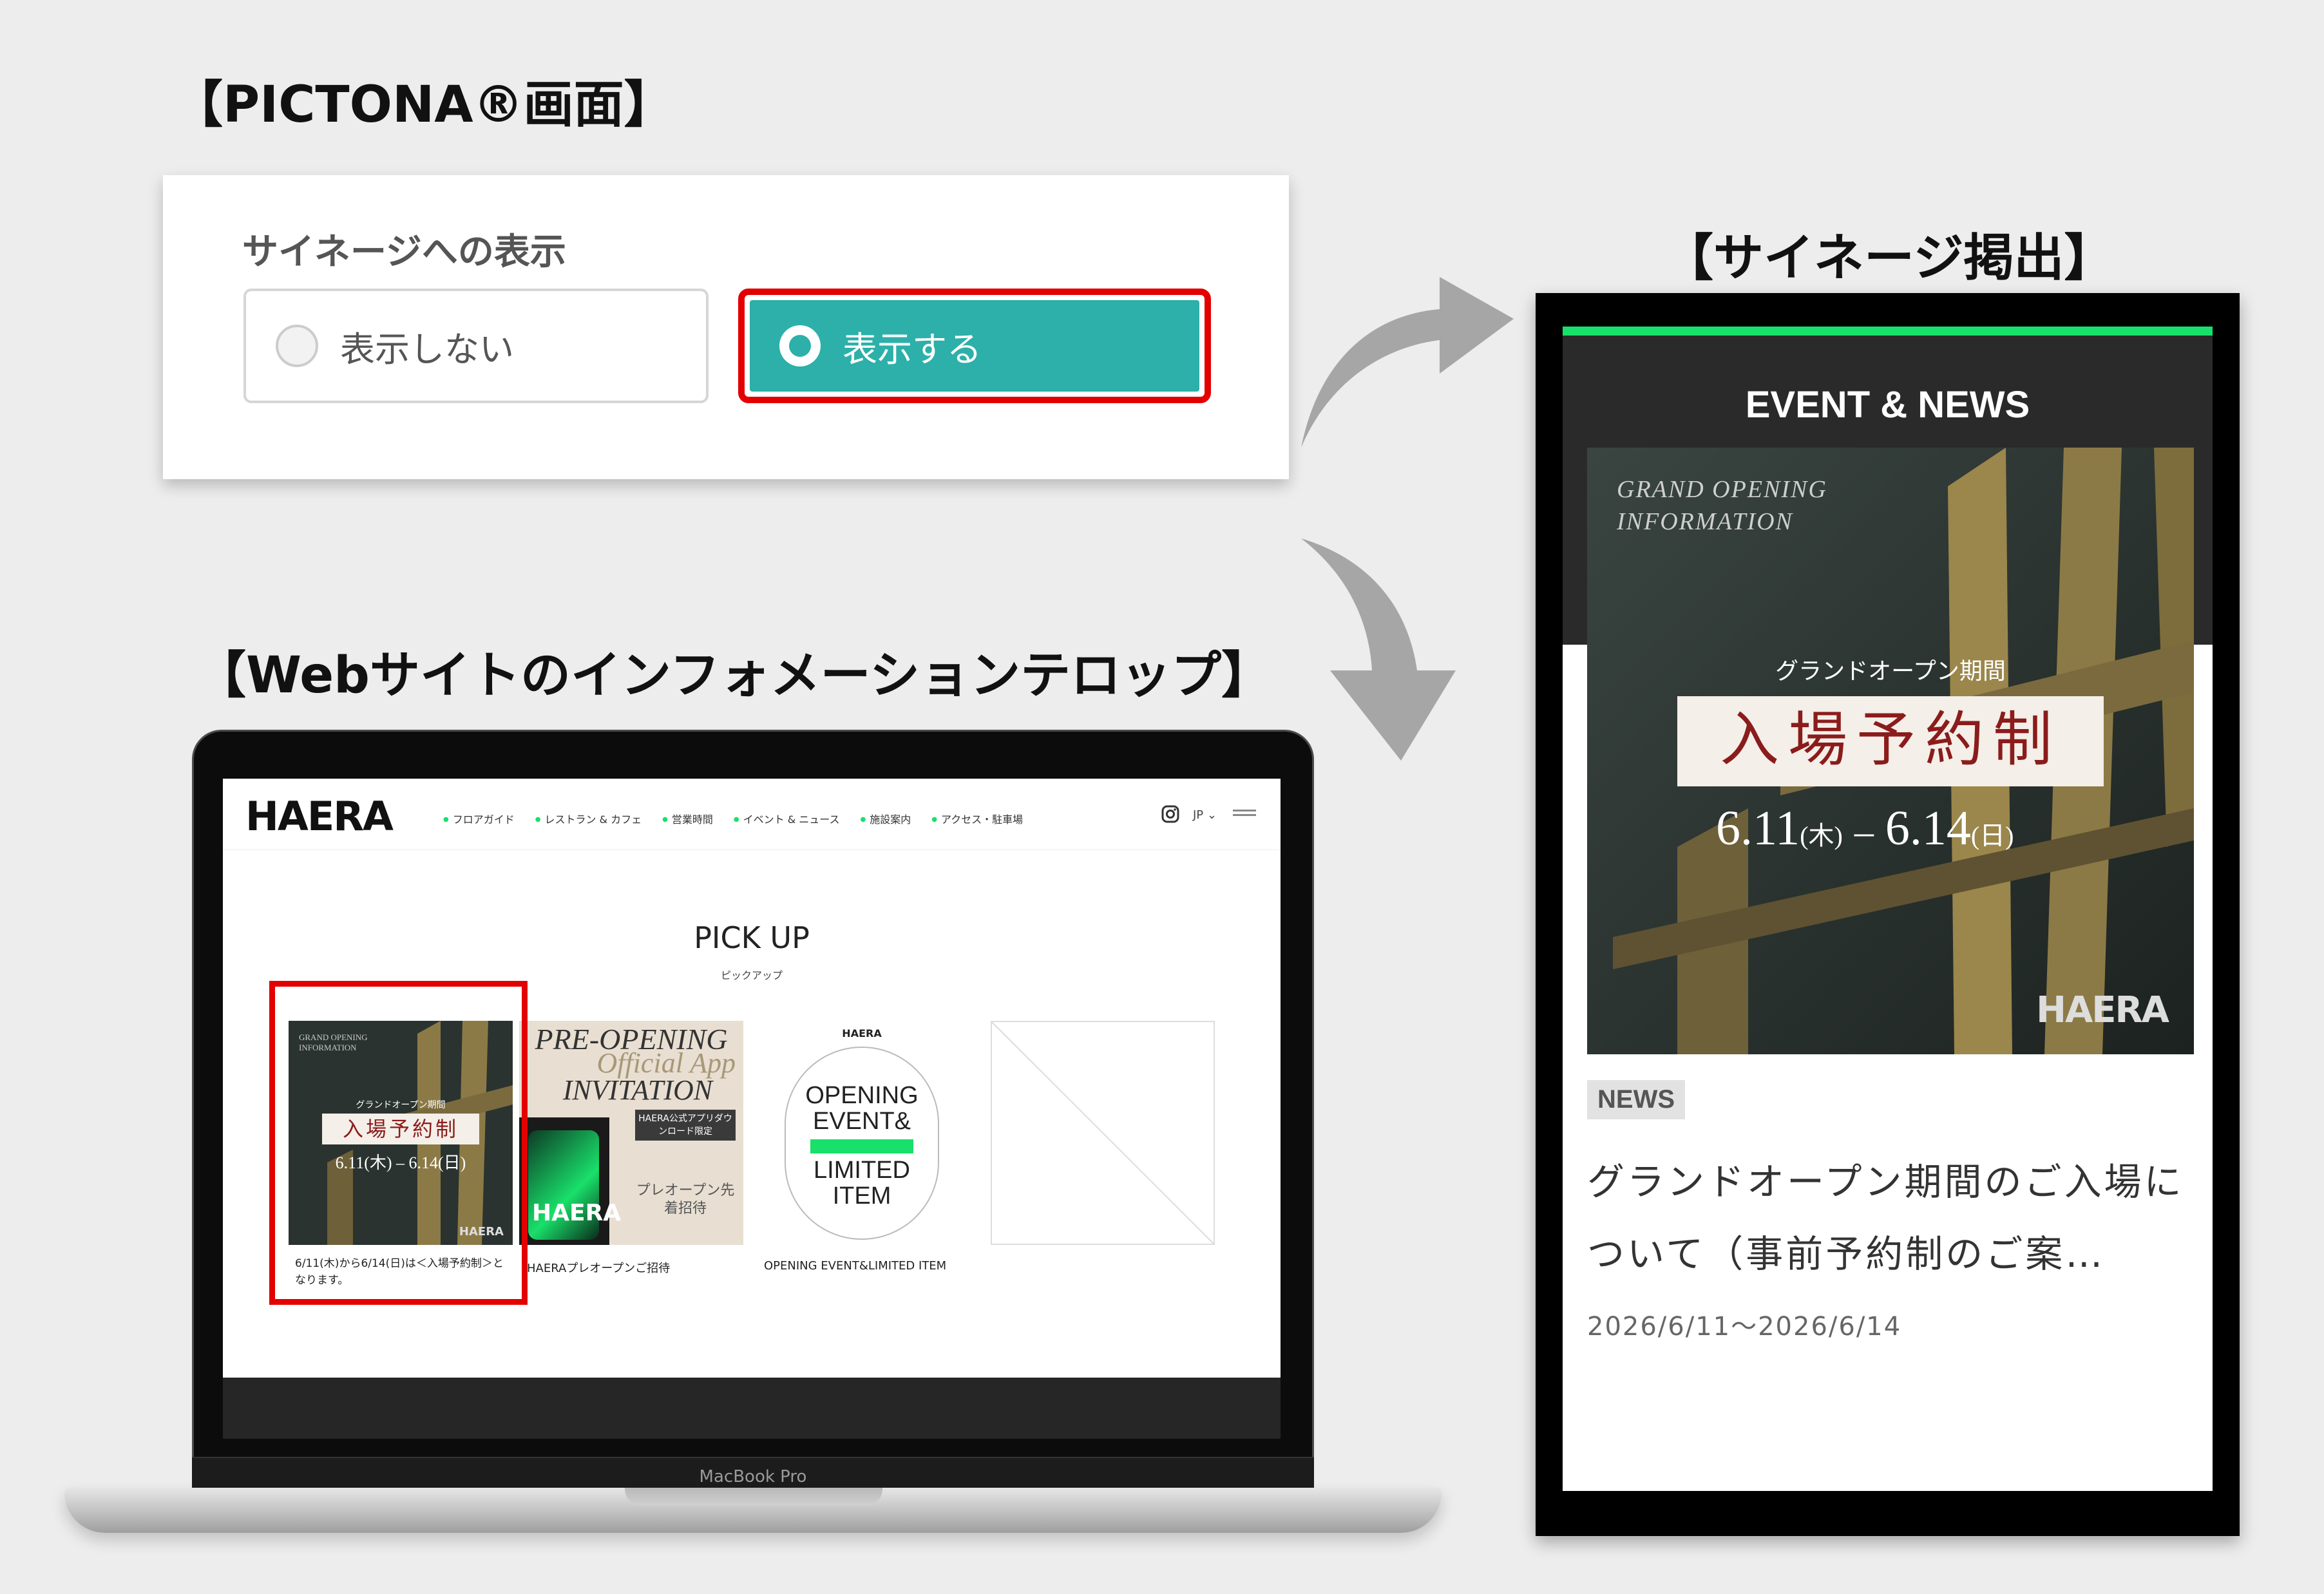 The height and width of the screenshot is (1594, 2324). What do you see at coordinates (598, 1268) in the screenshot?
I see `pickup-card-2-caption: HAERAプレオープンご招待` at bounding box center [598, 1268].